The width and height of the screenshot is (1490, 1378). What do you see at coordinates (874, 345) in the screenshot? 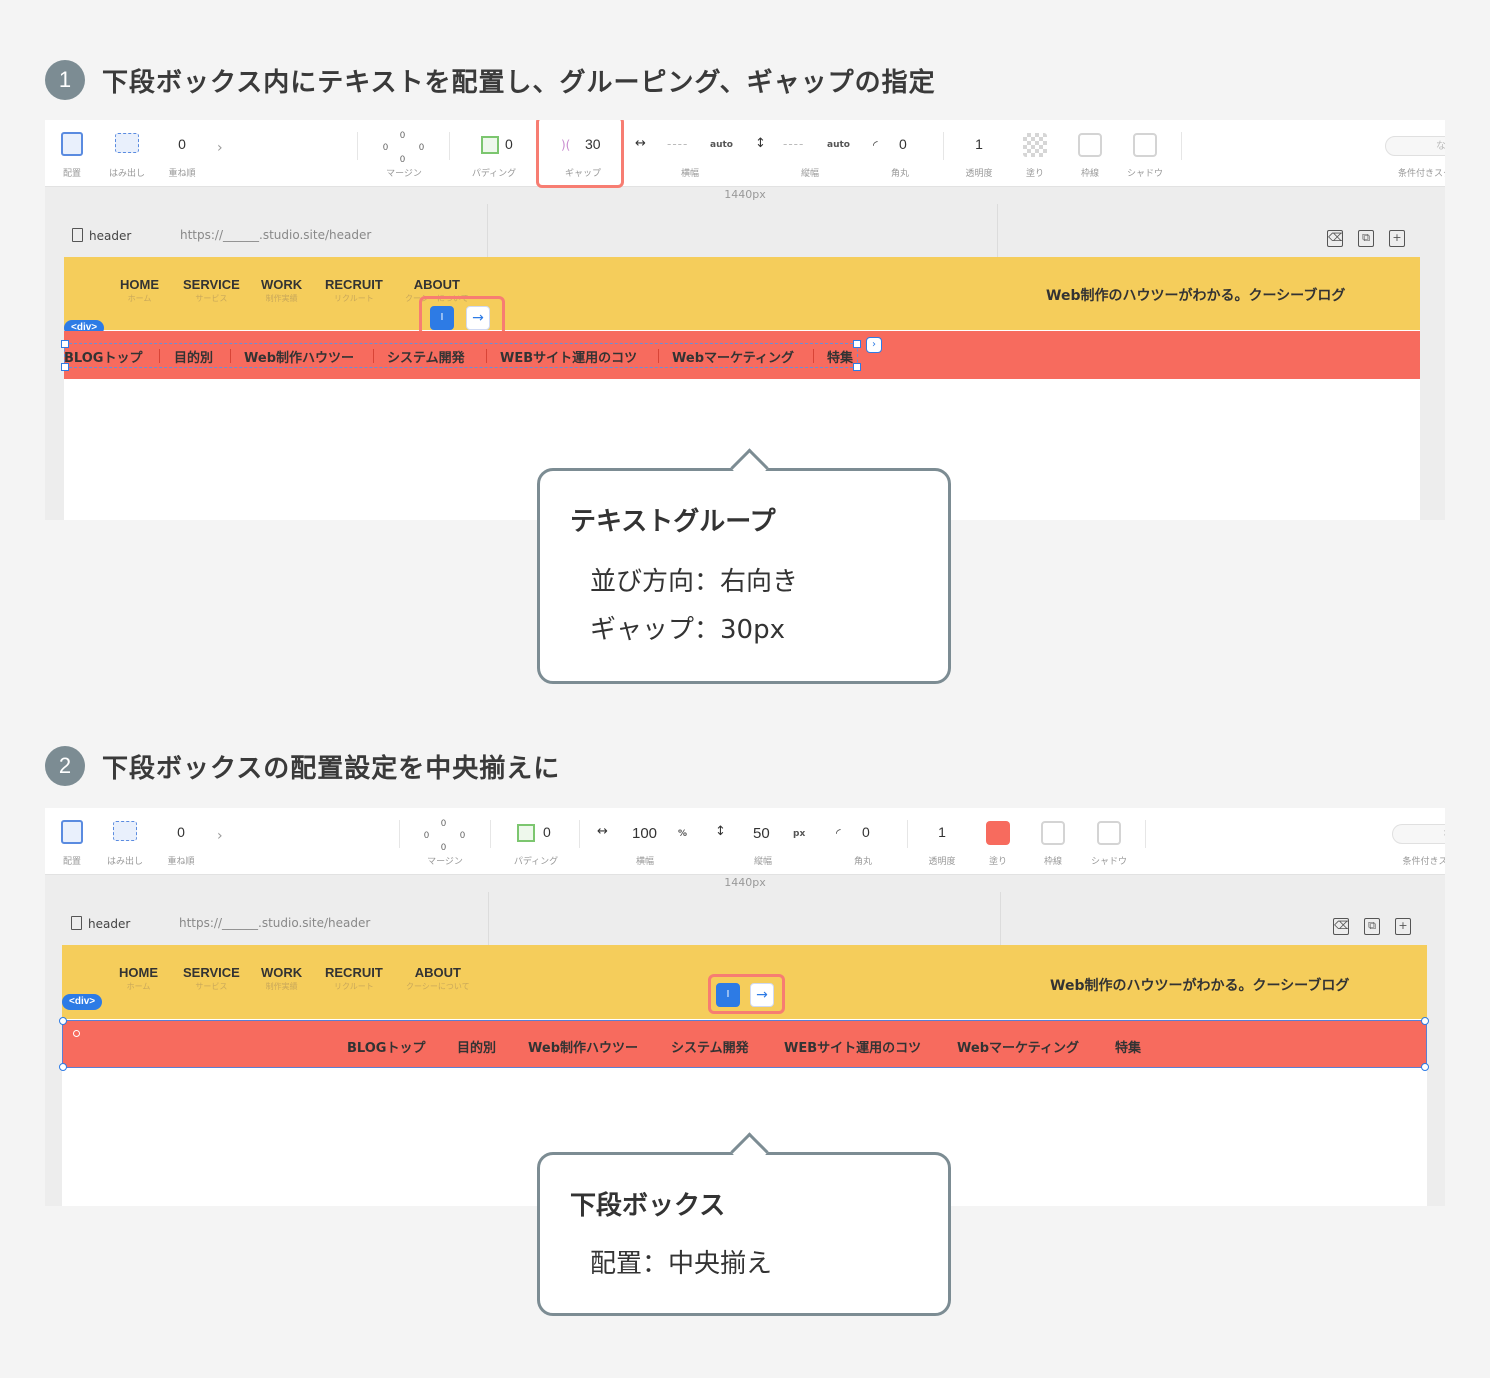
I see `expand-icon: ›` at bounding box center [874, 345].